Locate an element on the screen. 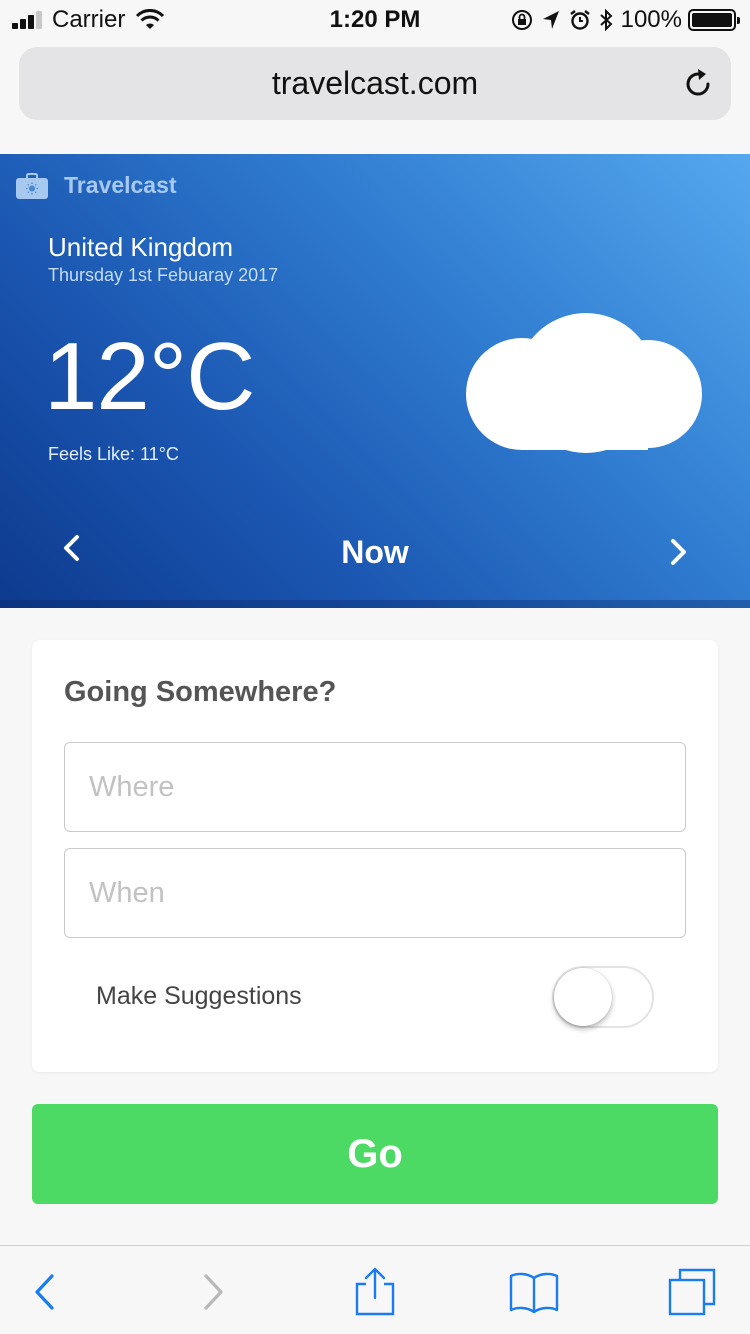  when-field is located at coordinates (375, 893).